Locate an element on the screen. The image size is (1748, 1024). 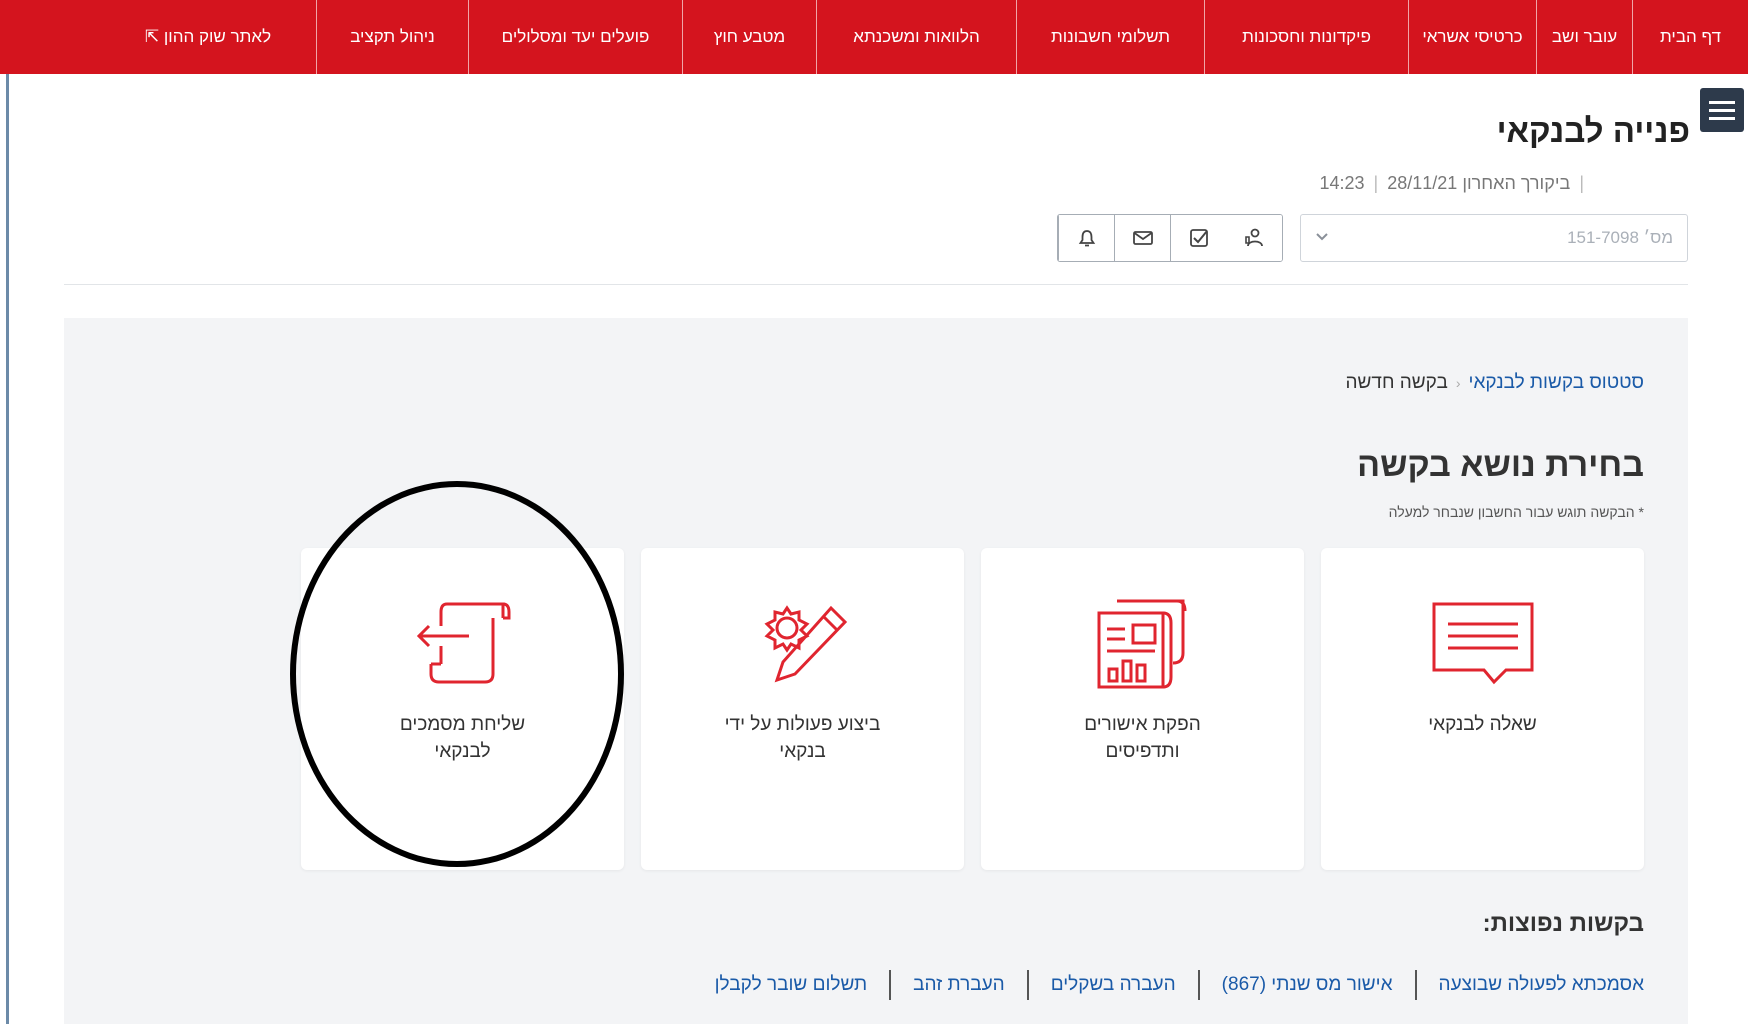
card-label: שליחת מסמכים לבנקאי is located at coordinates (462, 738).